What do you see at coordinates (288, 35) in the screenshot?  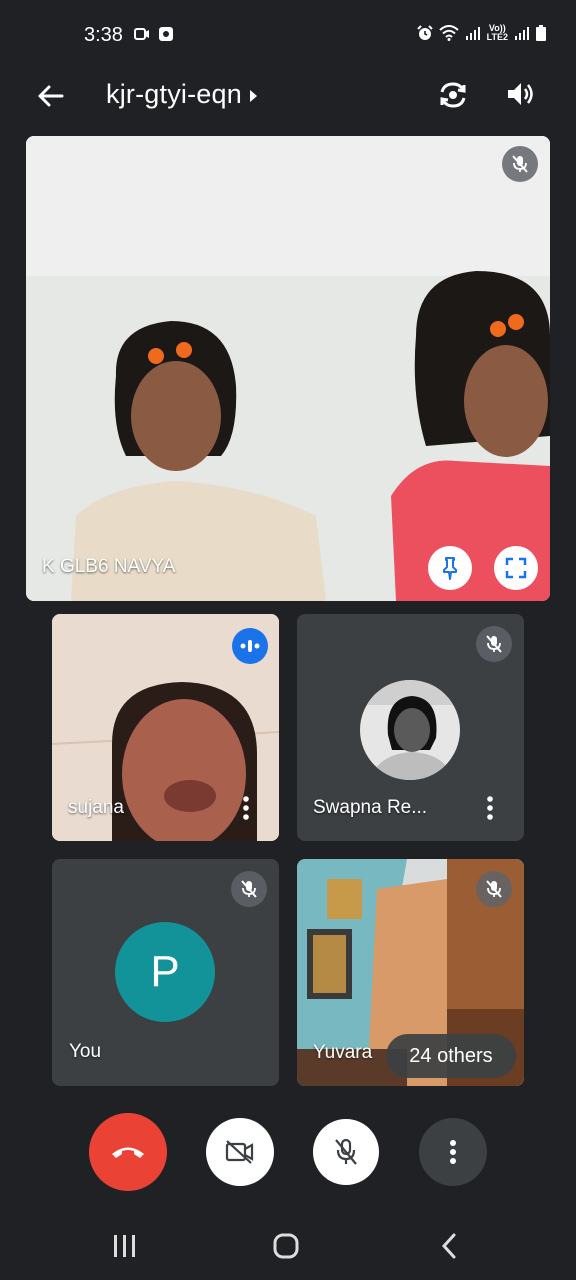 I see `status-bar: 3:38 Vo)) LTE2` at bounding box center [288, 35].